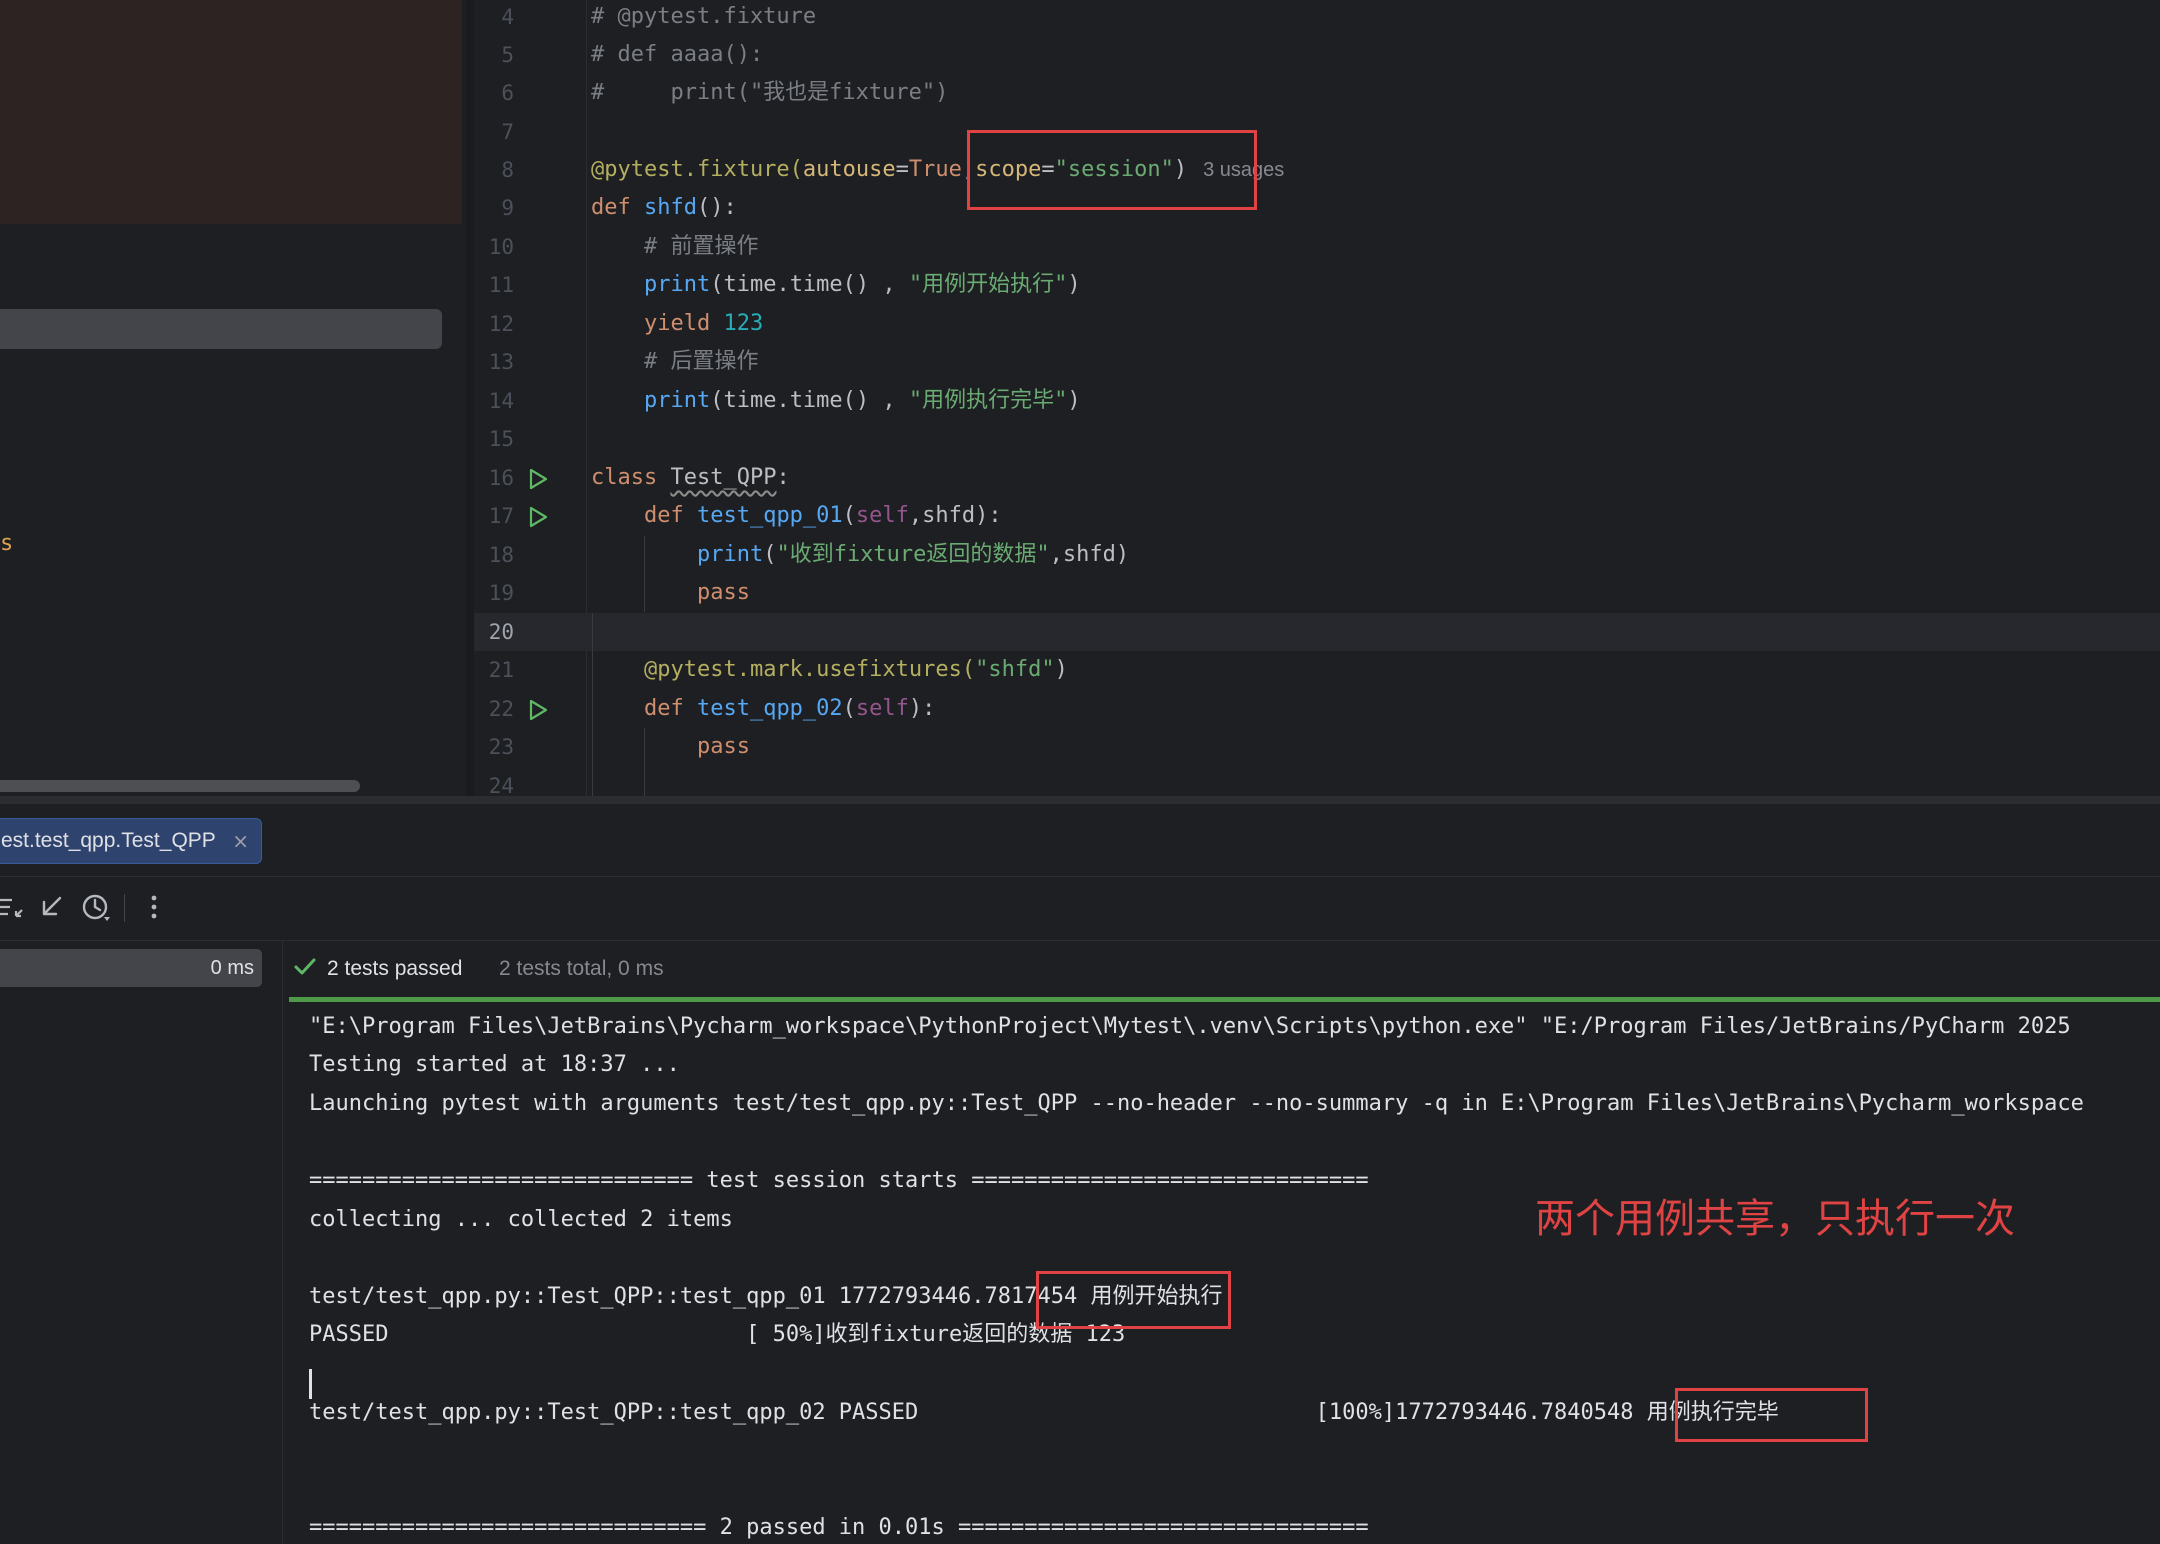  What do you see at coordinates (1317, 593) in the screenshot?
I see `code-line: 19 pass` at bounding box center [1317, 593].